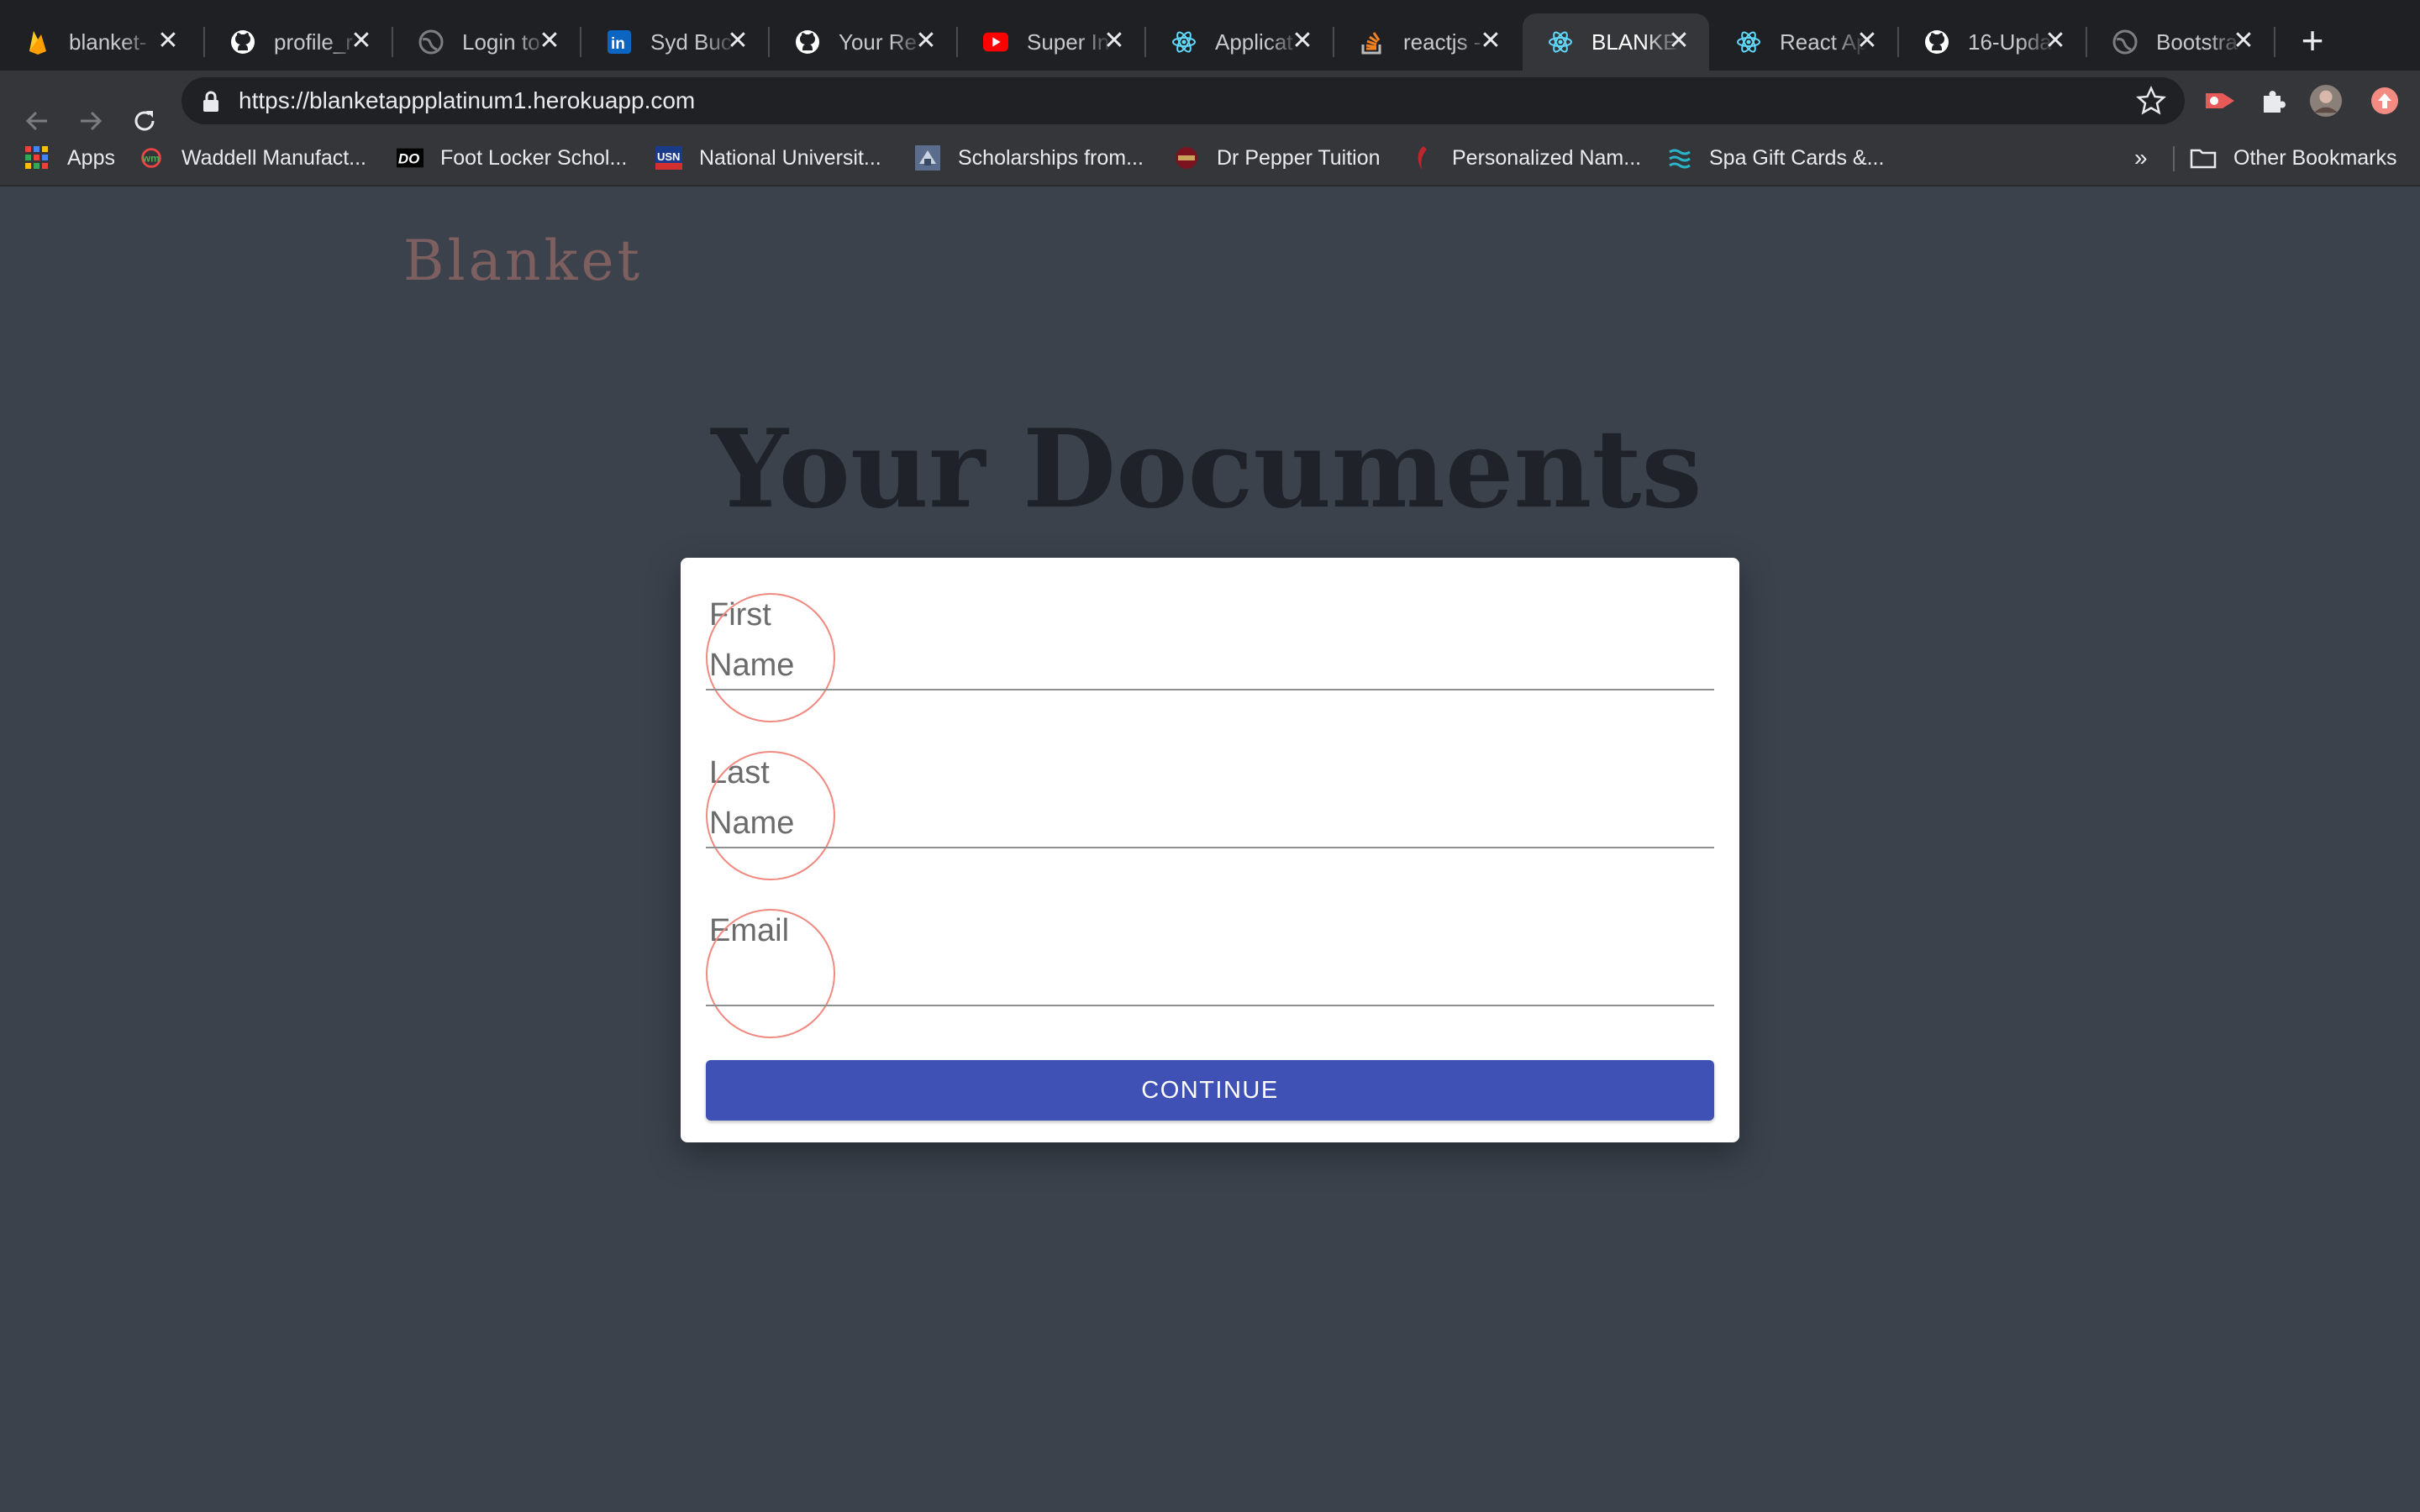 Image resolution: width=2420 pixels, height=1512 pixels. Describe the element at coordinates (995, 42) in the screenshot. I see `youtube-icon` at that location.